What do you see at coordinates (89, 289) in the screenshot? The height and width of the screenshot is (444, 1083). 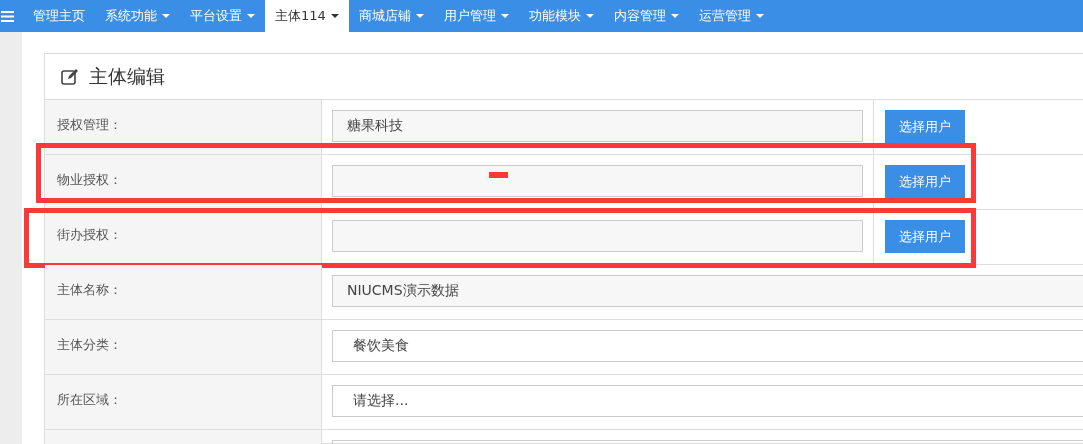 I see `field-label: 主体名称：` at bounding box center [89, 289].